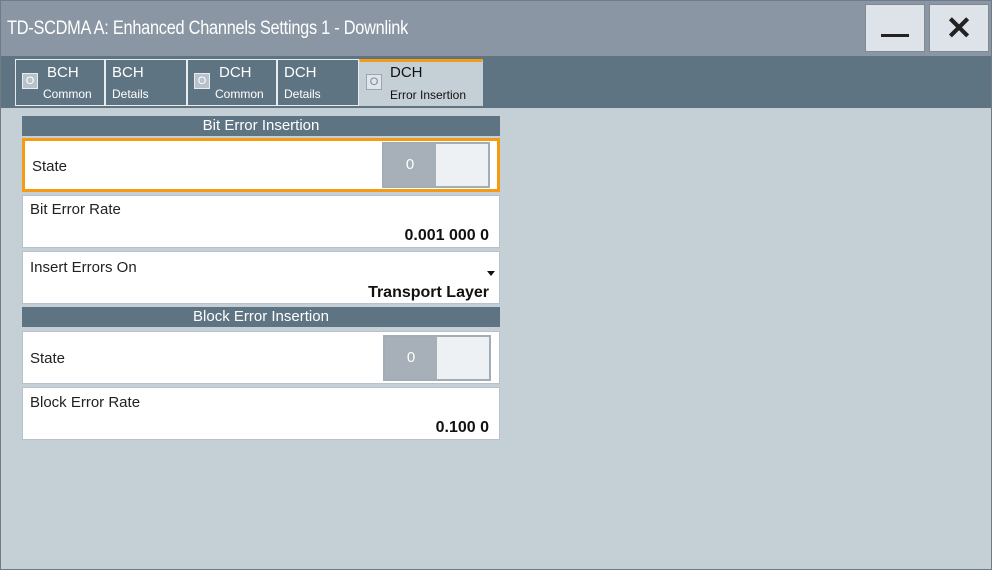 The height and width of the screenshot is (570, 992). Describe the element at coordinates (60, 82) in the screenshot. I see `tab-bch-common: O BCH Common` at that location.